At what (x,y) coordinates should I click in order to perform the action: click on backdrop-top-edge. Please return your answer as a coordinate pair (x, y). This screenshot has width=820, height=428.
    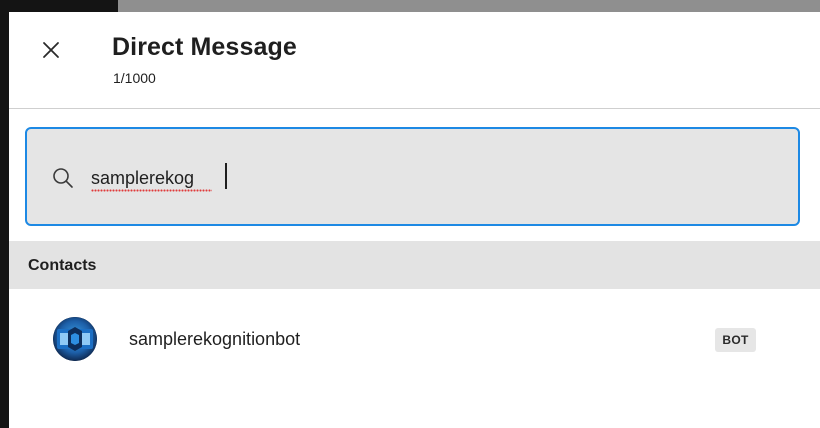
    Looking at the image, I should click on (410, 6).